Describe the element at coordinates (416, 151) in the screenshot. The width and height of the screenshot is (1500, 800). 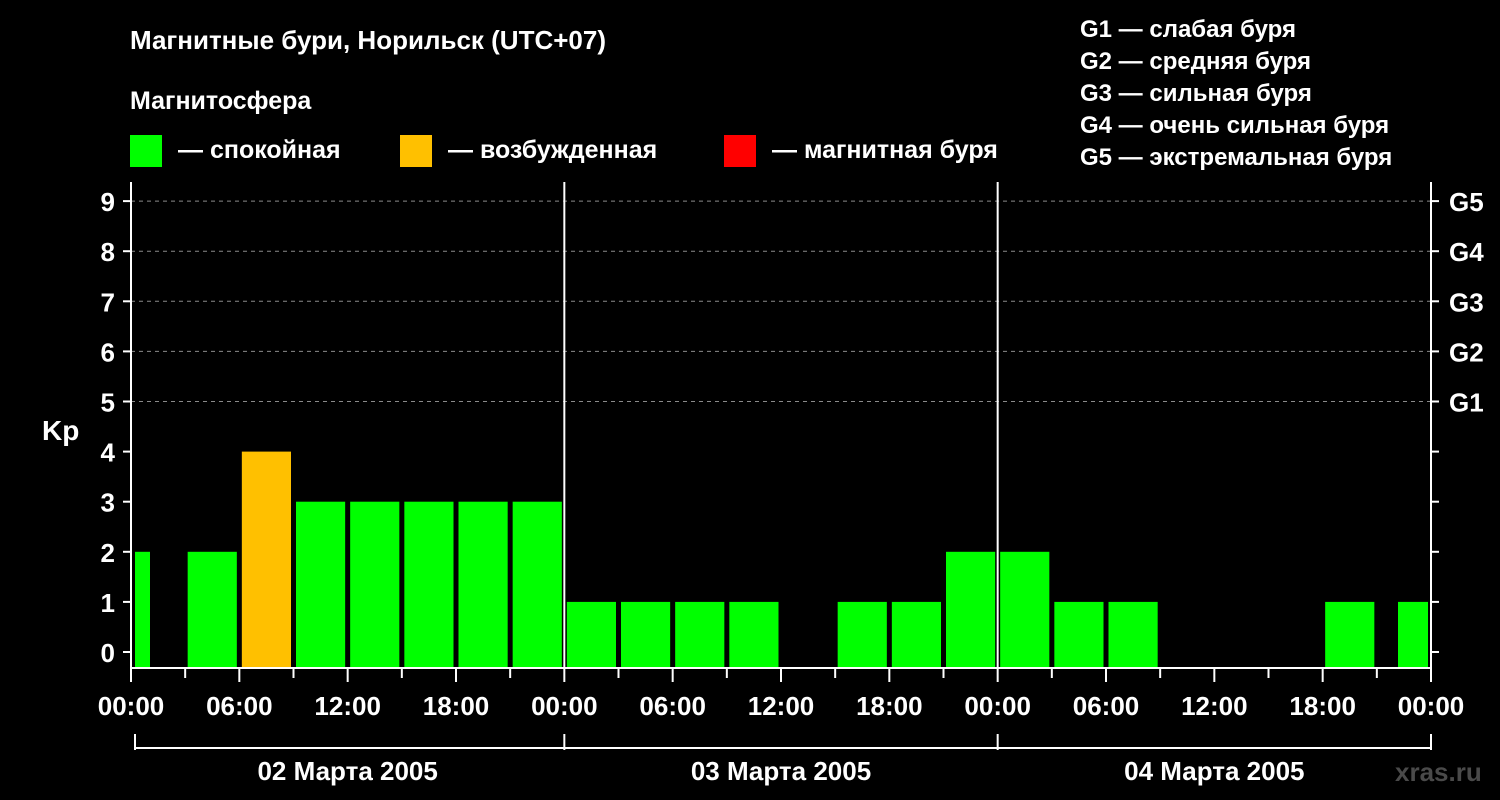
I see `legend-swatch-active` at that location.